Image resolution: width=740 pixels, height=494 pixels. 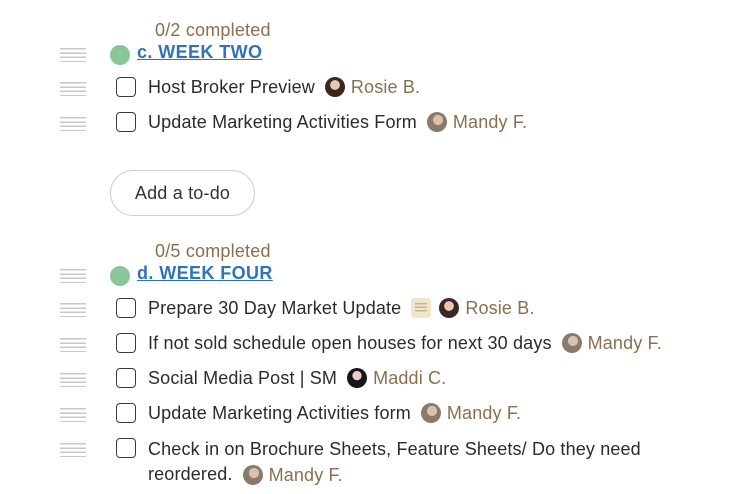 I want to click on todo-item: Update Marketing Activities Form Mandy F., so click(x=370, y=123).